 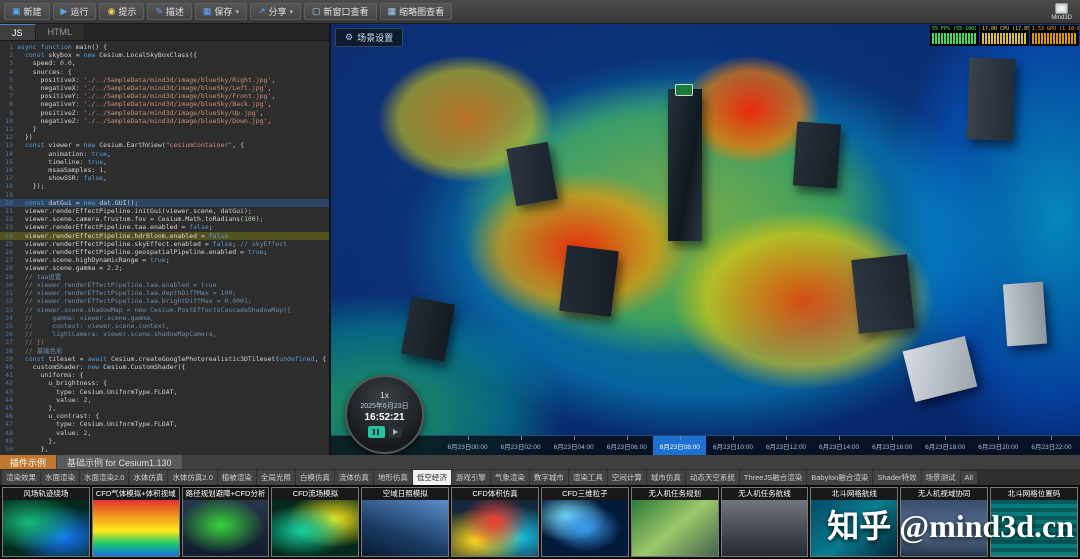 I want to click on toolbar-button: ▶ 运行, so click(x=74, y=11).